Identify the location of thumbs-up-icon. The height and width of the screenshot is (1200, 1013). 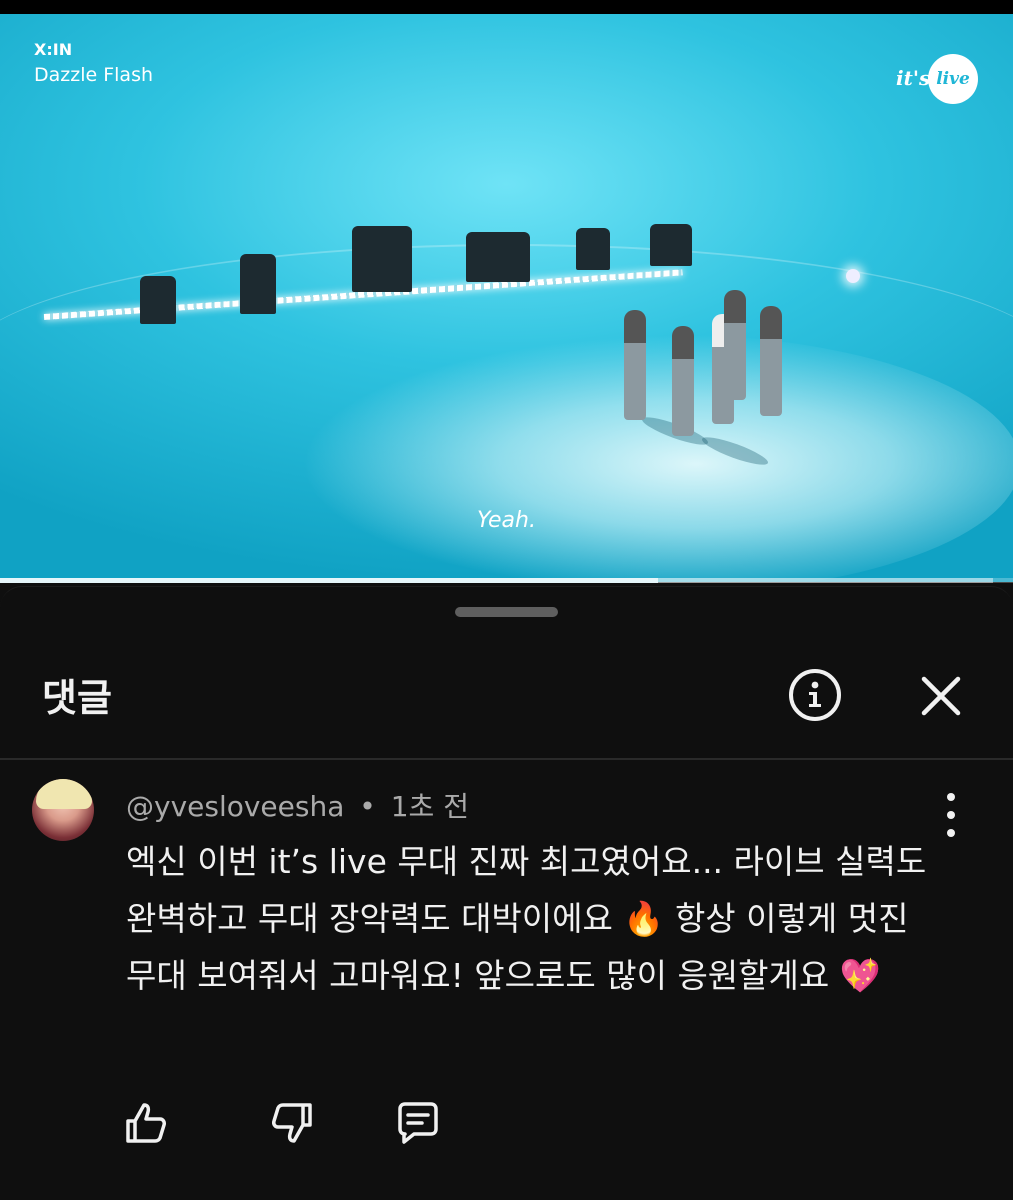
(146, 1123).